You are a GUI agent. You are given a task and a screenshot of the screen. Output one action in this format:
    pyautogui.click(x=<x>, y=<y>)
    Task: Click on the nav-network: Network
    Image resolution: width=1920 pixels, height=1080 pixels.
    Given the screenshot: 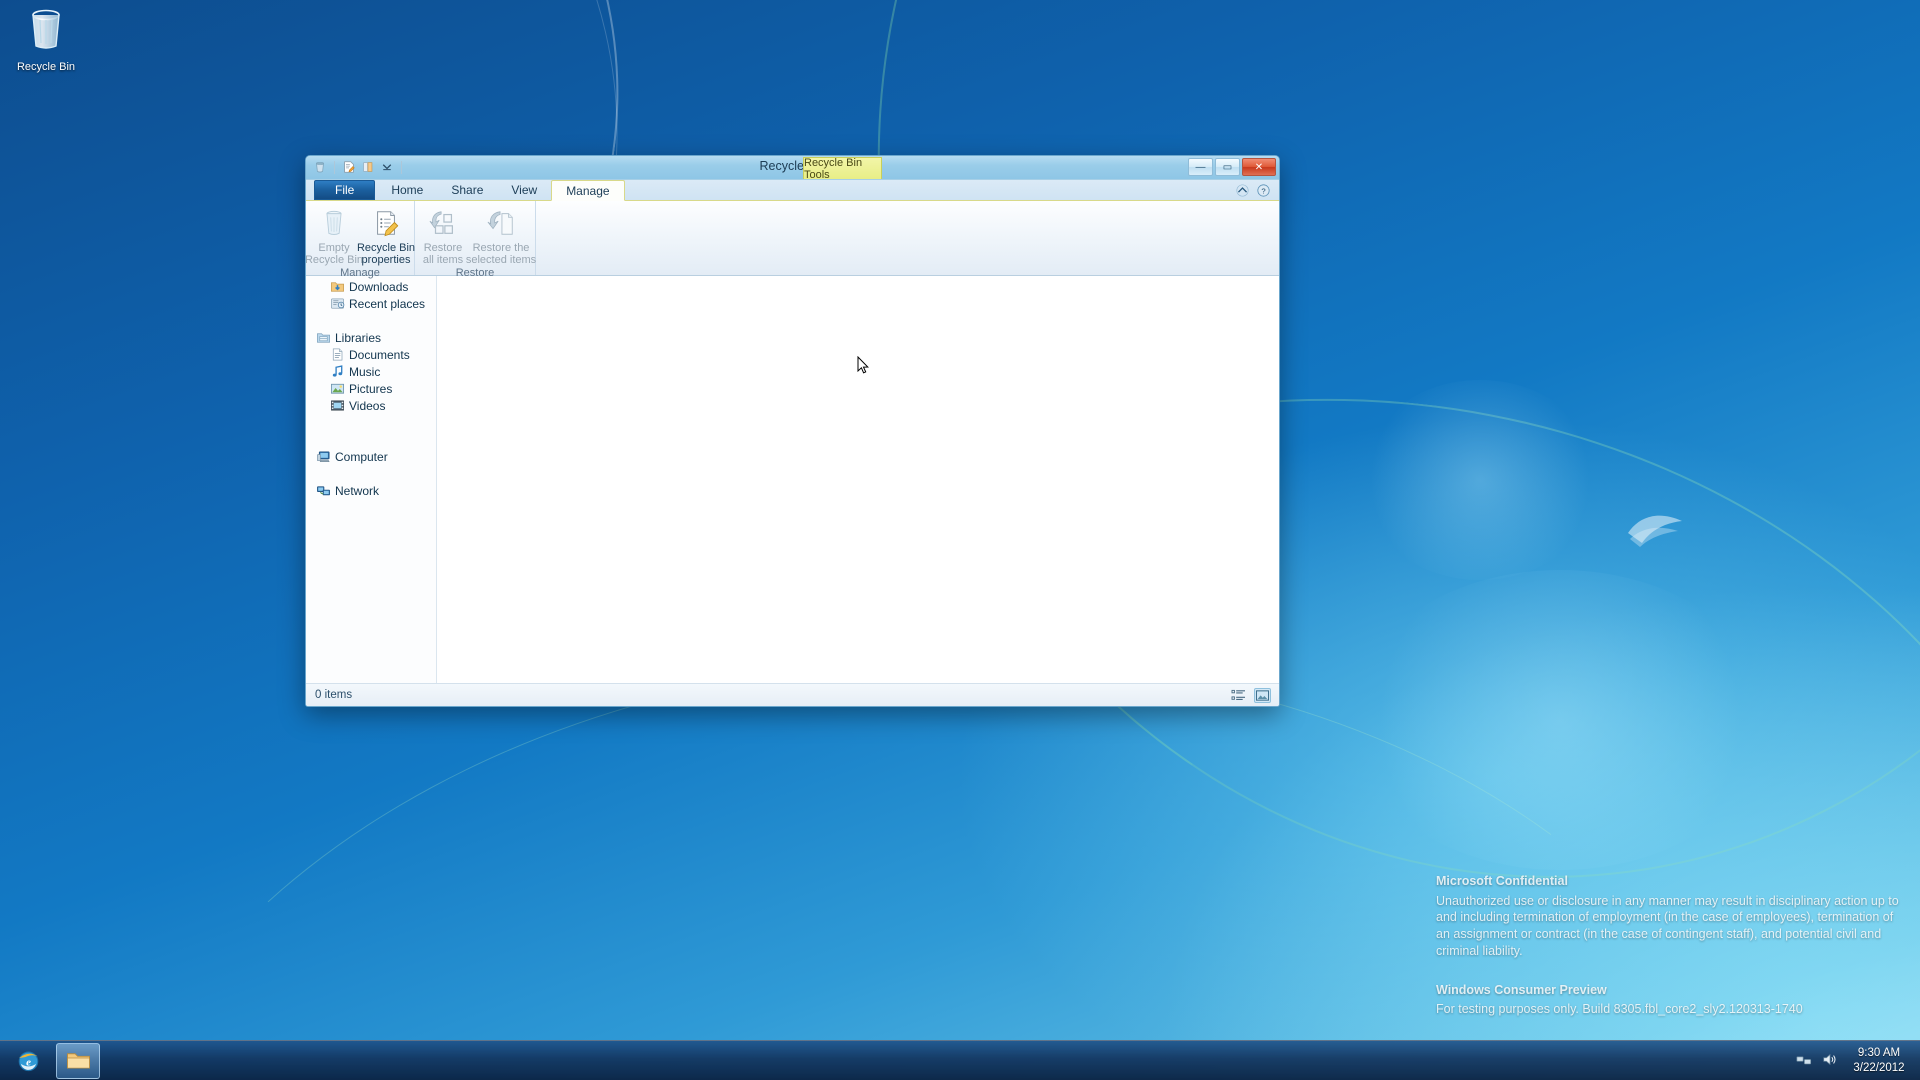 What is the action you would take?
    pyautogui.click(x=371, y=490)
    